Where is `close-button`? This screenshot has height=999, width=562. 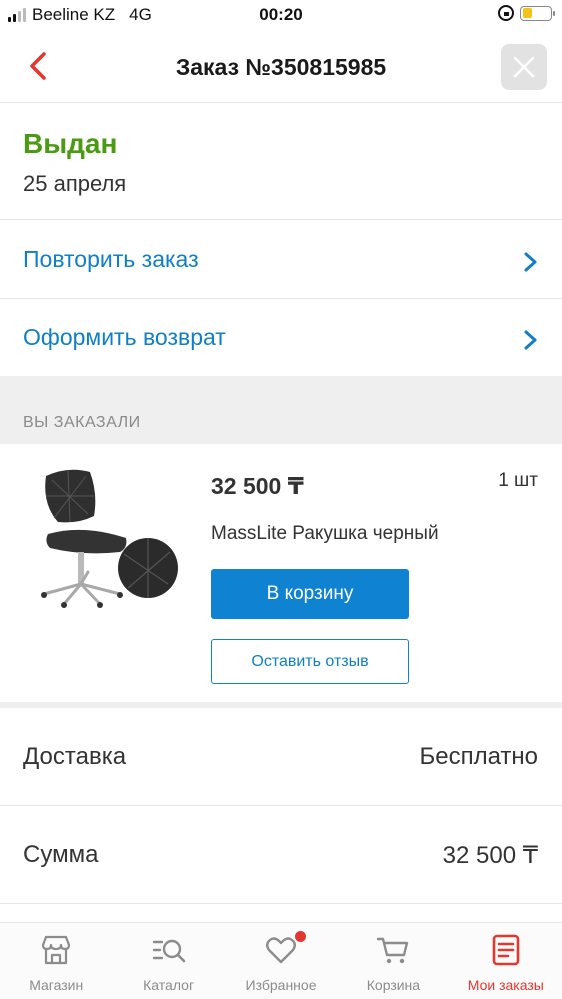 close-button is located at coordinates (524, 67).